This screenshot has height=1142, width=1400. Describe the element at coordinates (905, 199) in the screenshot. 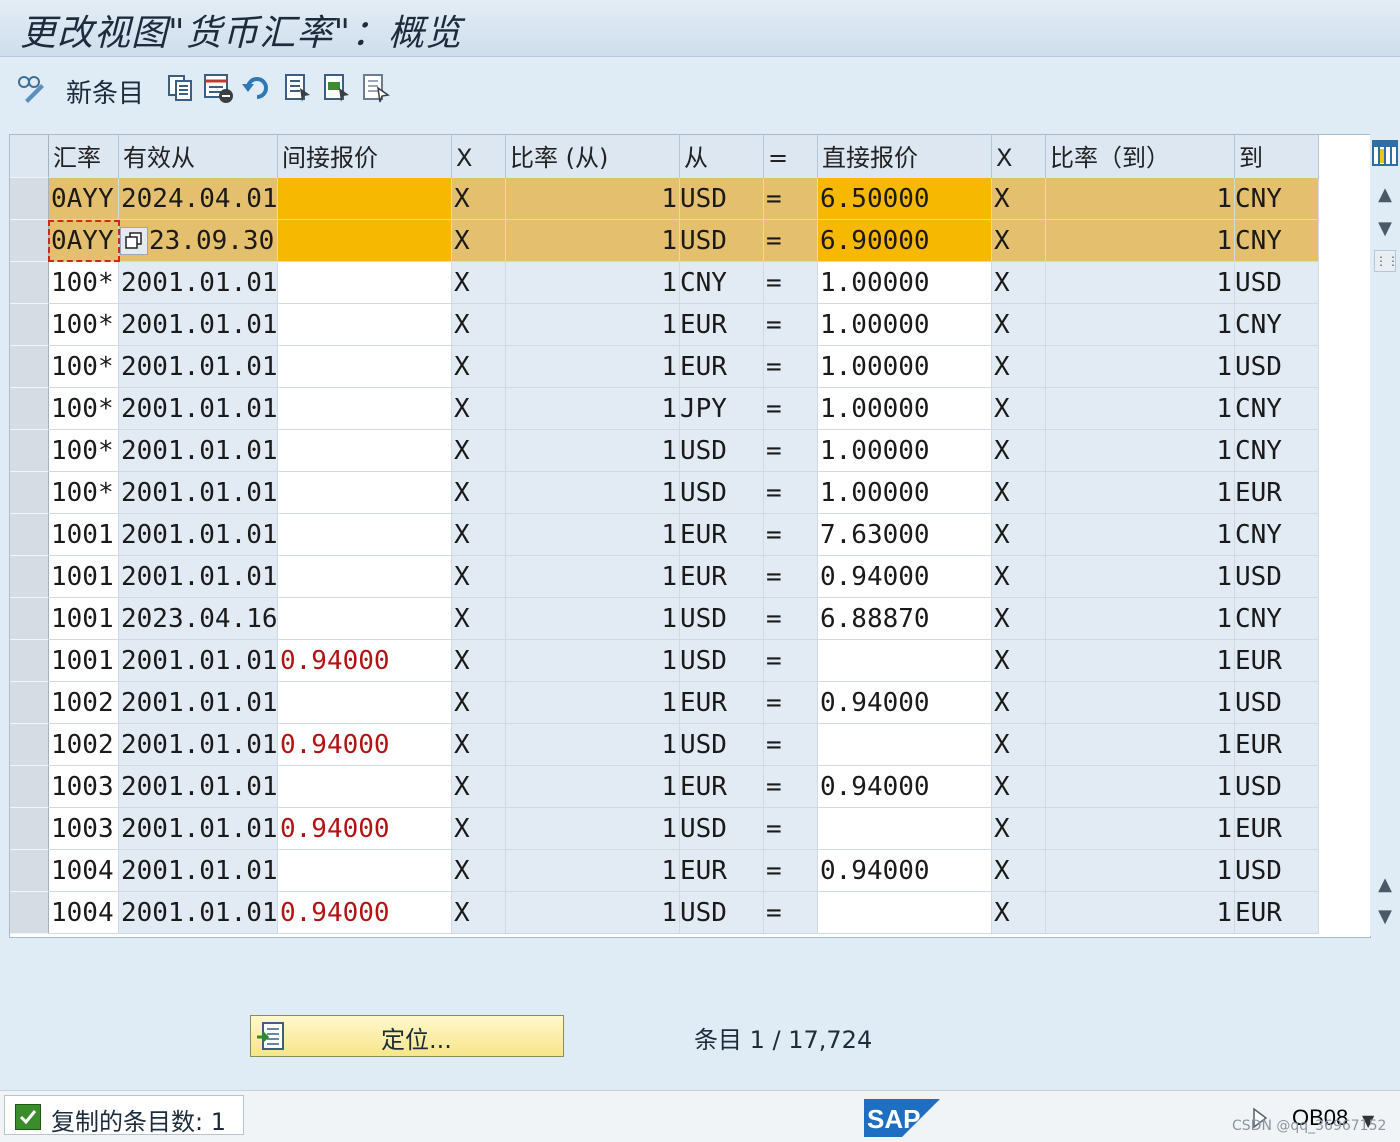

I see `cell-direct-quote: 6.50000` at that location.